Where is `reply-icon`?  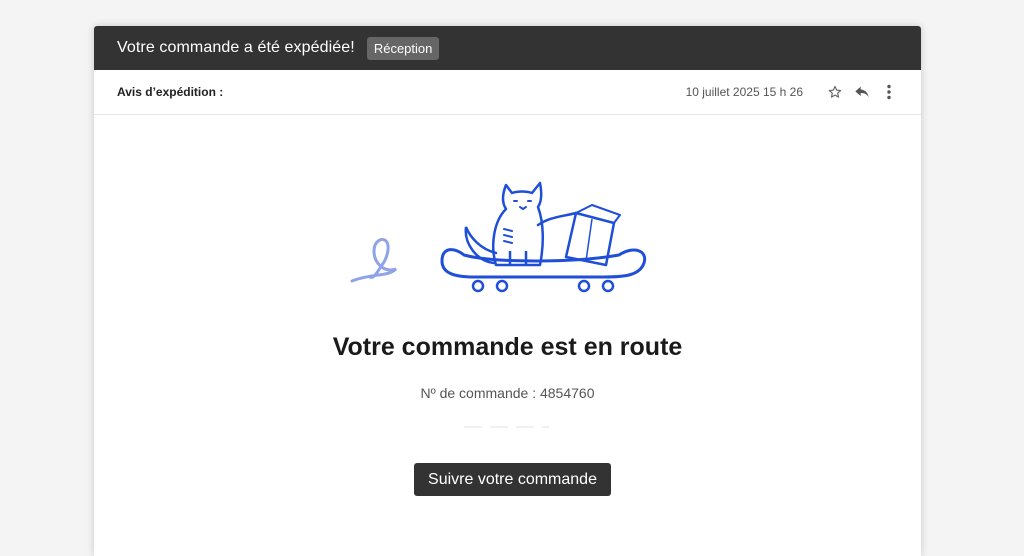
reply-icon is located at coordinates (862, 92).